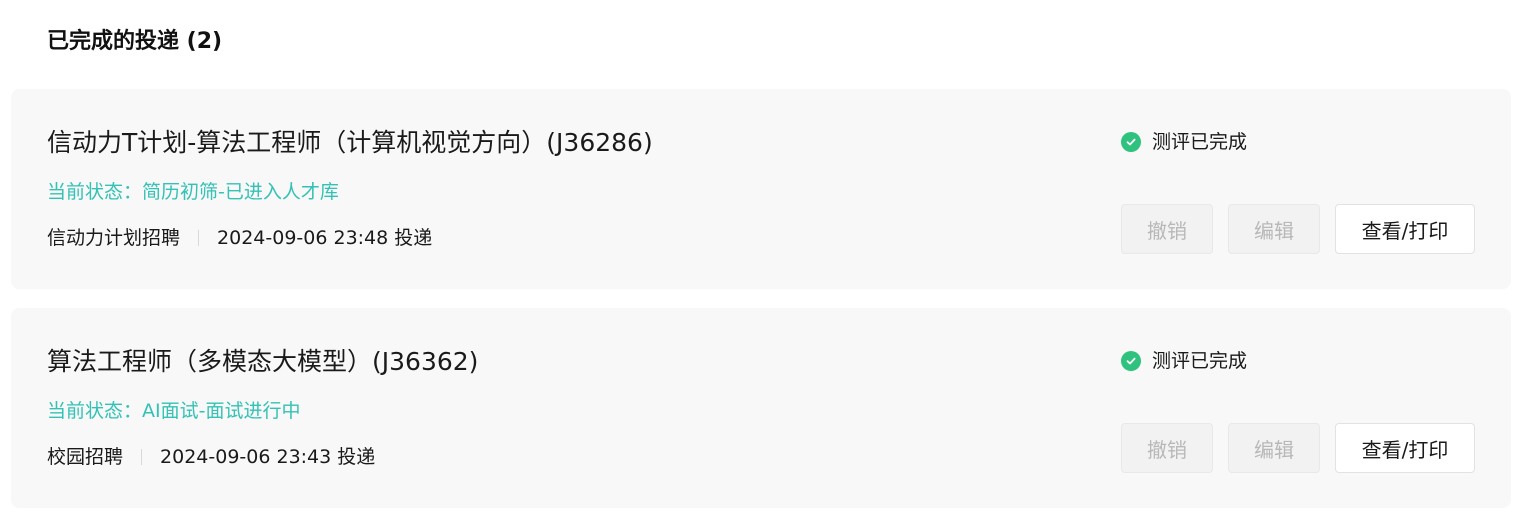  I want to click on section-title: 已完成的投递 (2), so click(135, 41).